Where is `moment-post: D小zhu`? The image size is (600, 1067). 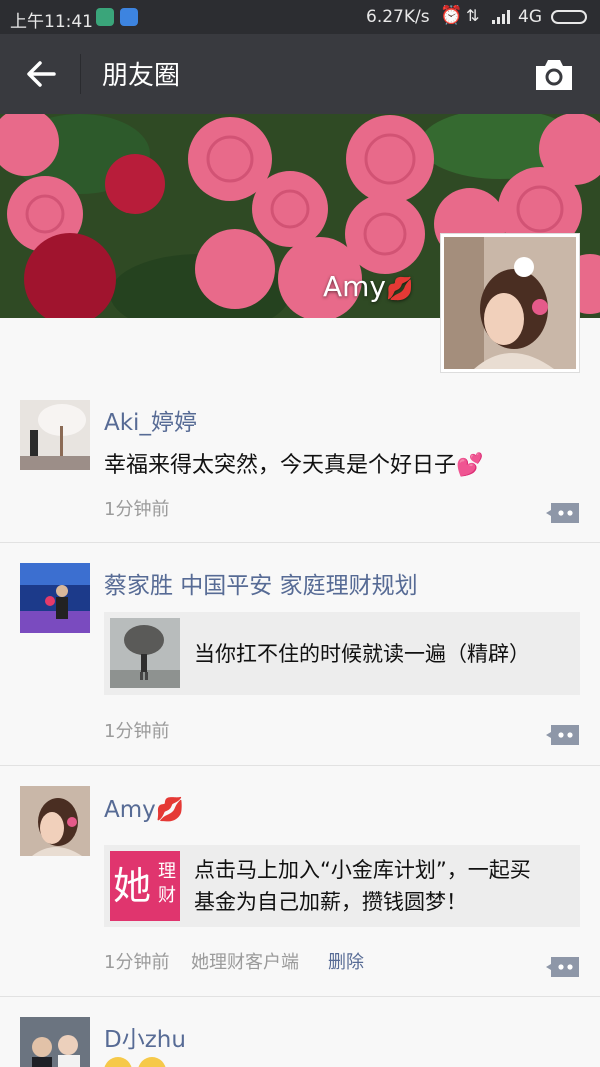
moment-post: D小zhu is located at coordinates (300, 1032).